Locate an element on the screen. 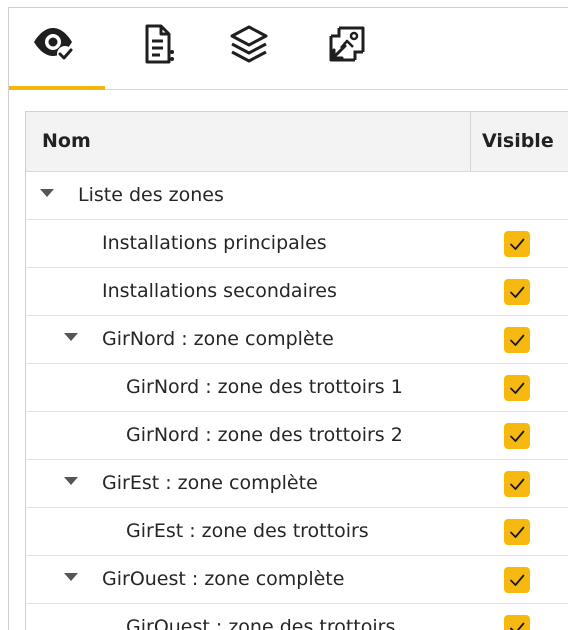 This screenshot has width=568, height=630. row-label: GirEst : zone des trottoirs is located at coordinates (247, 531).